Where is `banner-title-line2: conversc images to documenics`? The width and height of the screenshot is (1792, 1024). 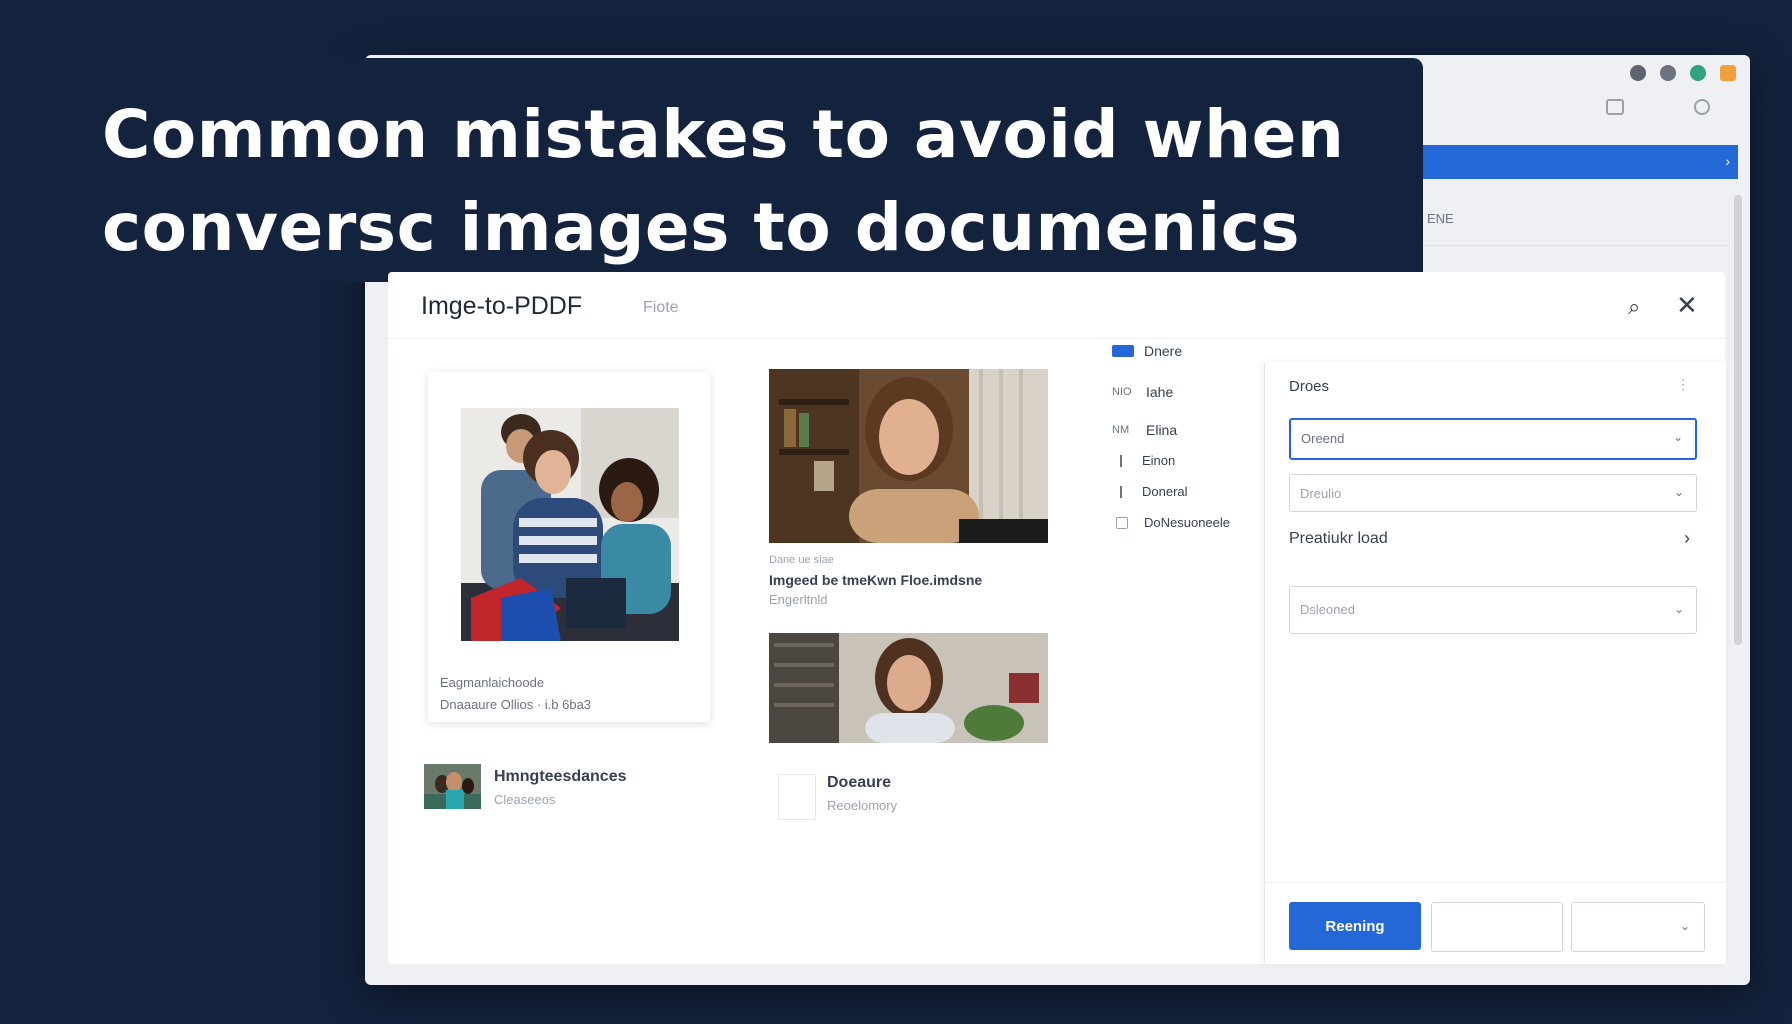
banner-title-line2: conversc images to documenics is located at coordinates (701, 227).